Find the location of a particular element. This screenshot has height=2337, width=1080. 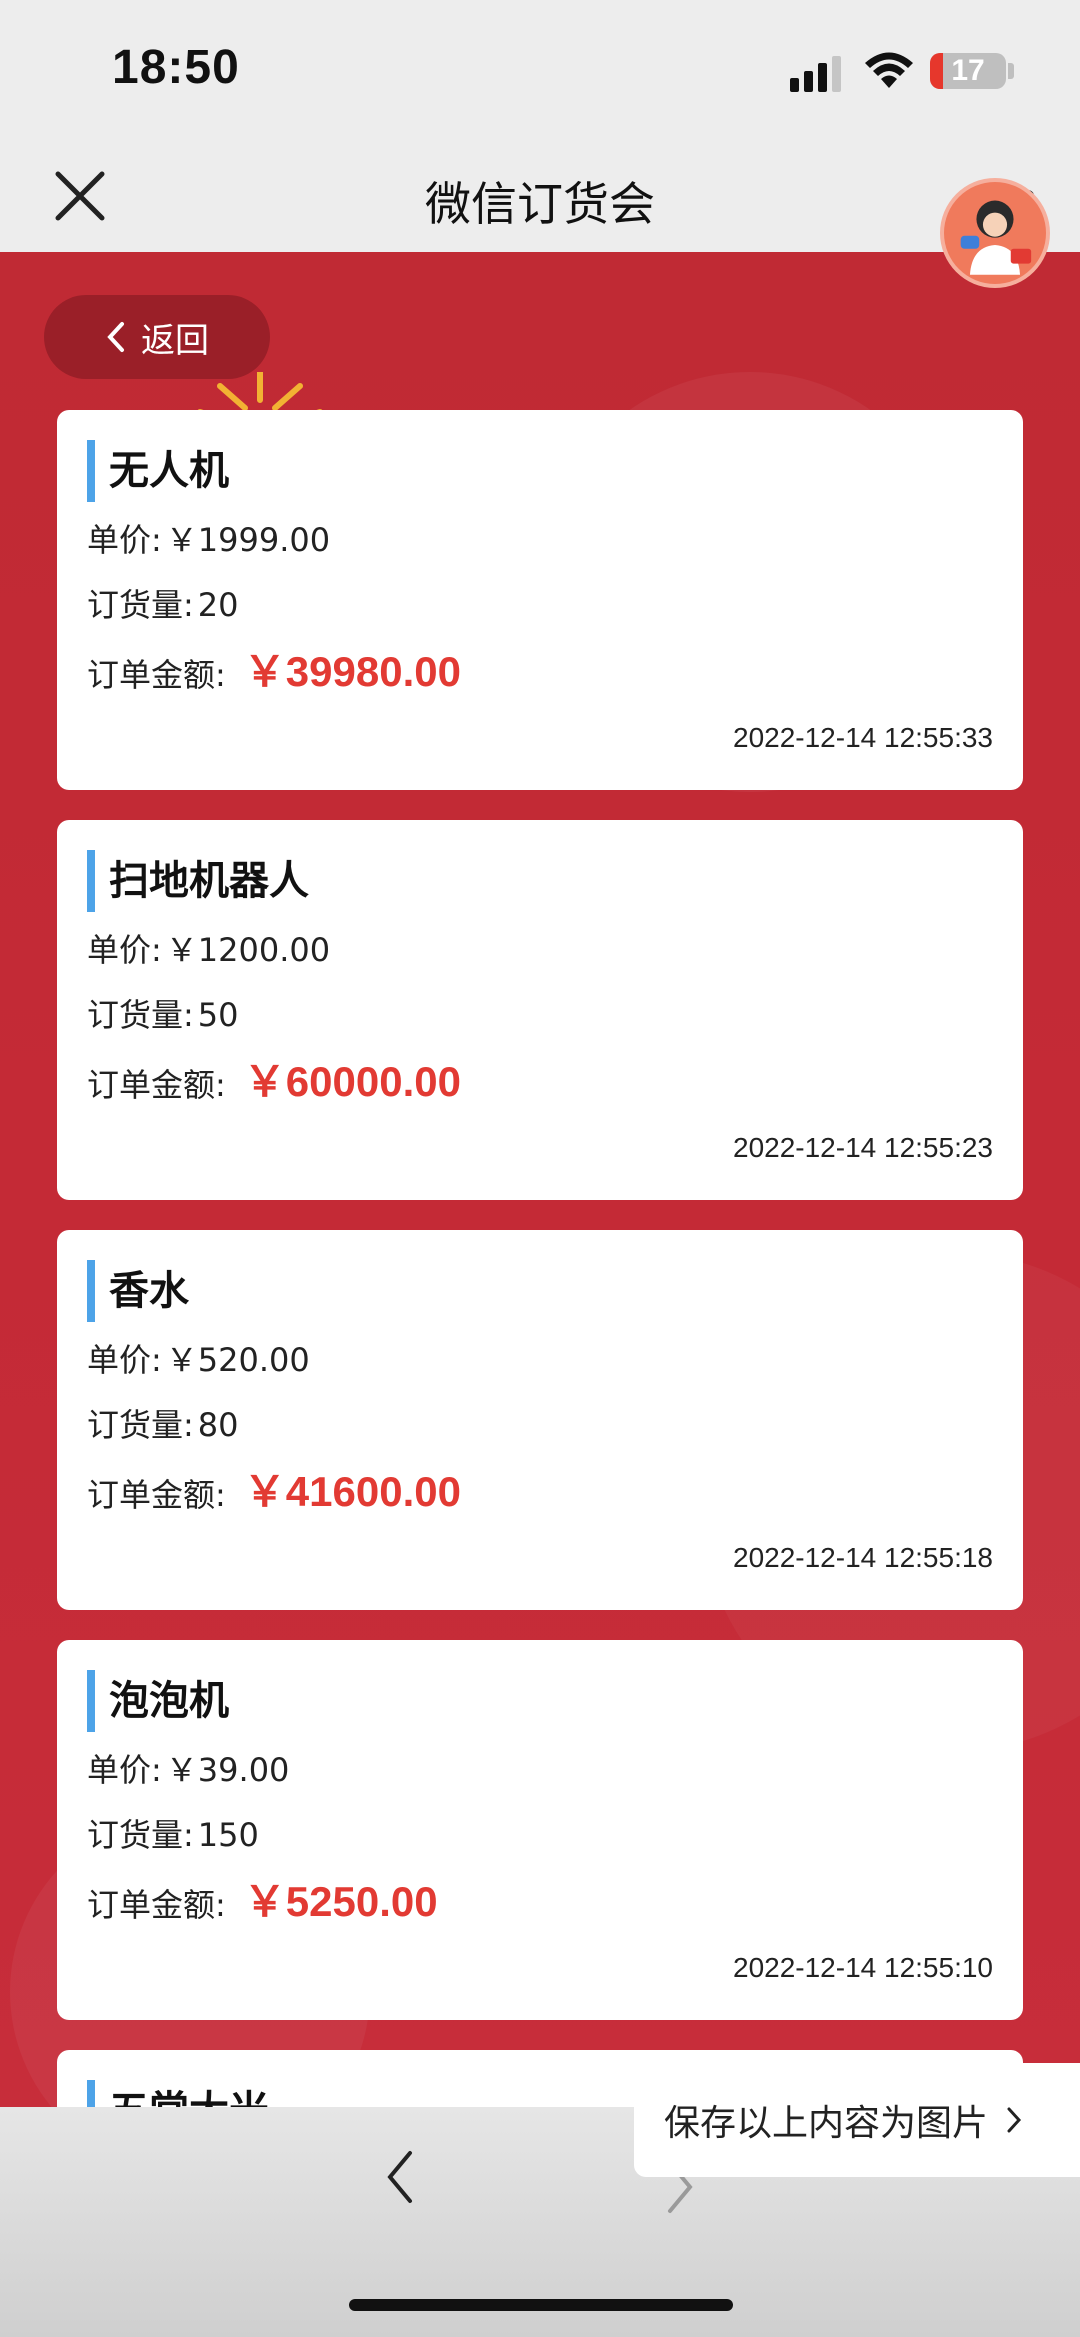

home-indicator is located at coordinates (541, 2305).